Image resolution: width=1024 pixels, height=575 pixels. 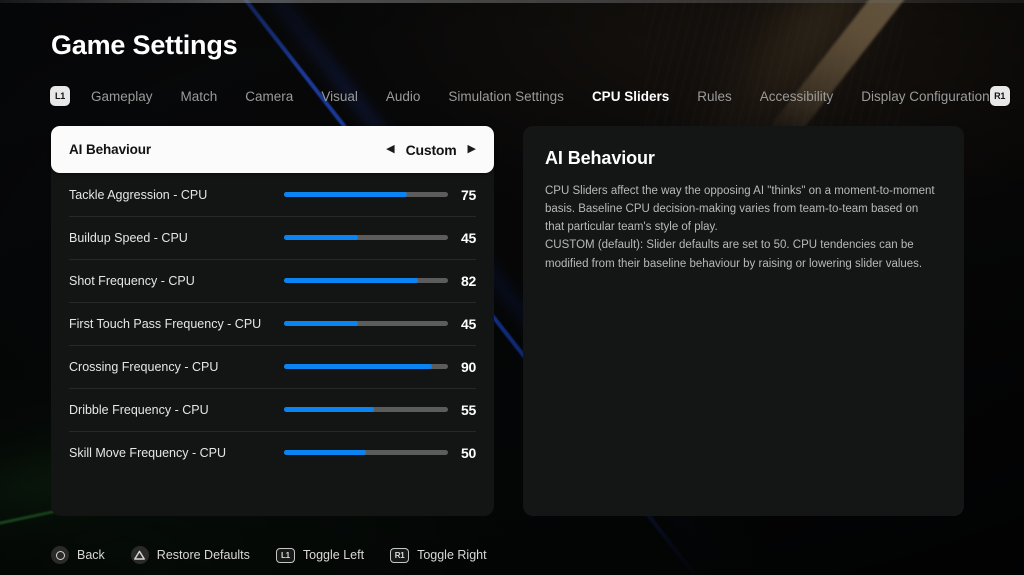 I want to click on tab-simulation-settings: Simulation Settings, so click(x=506, y=96).